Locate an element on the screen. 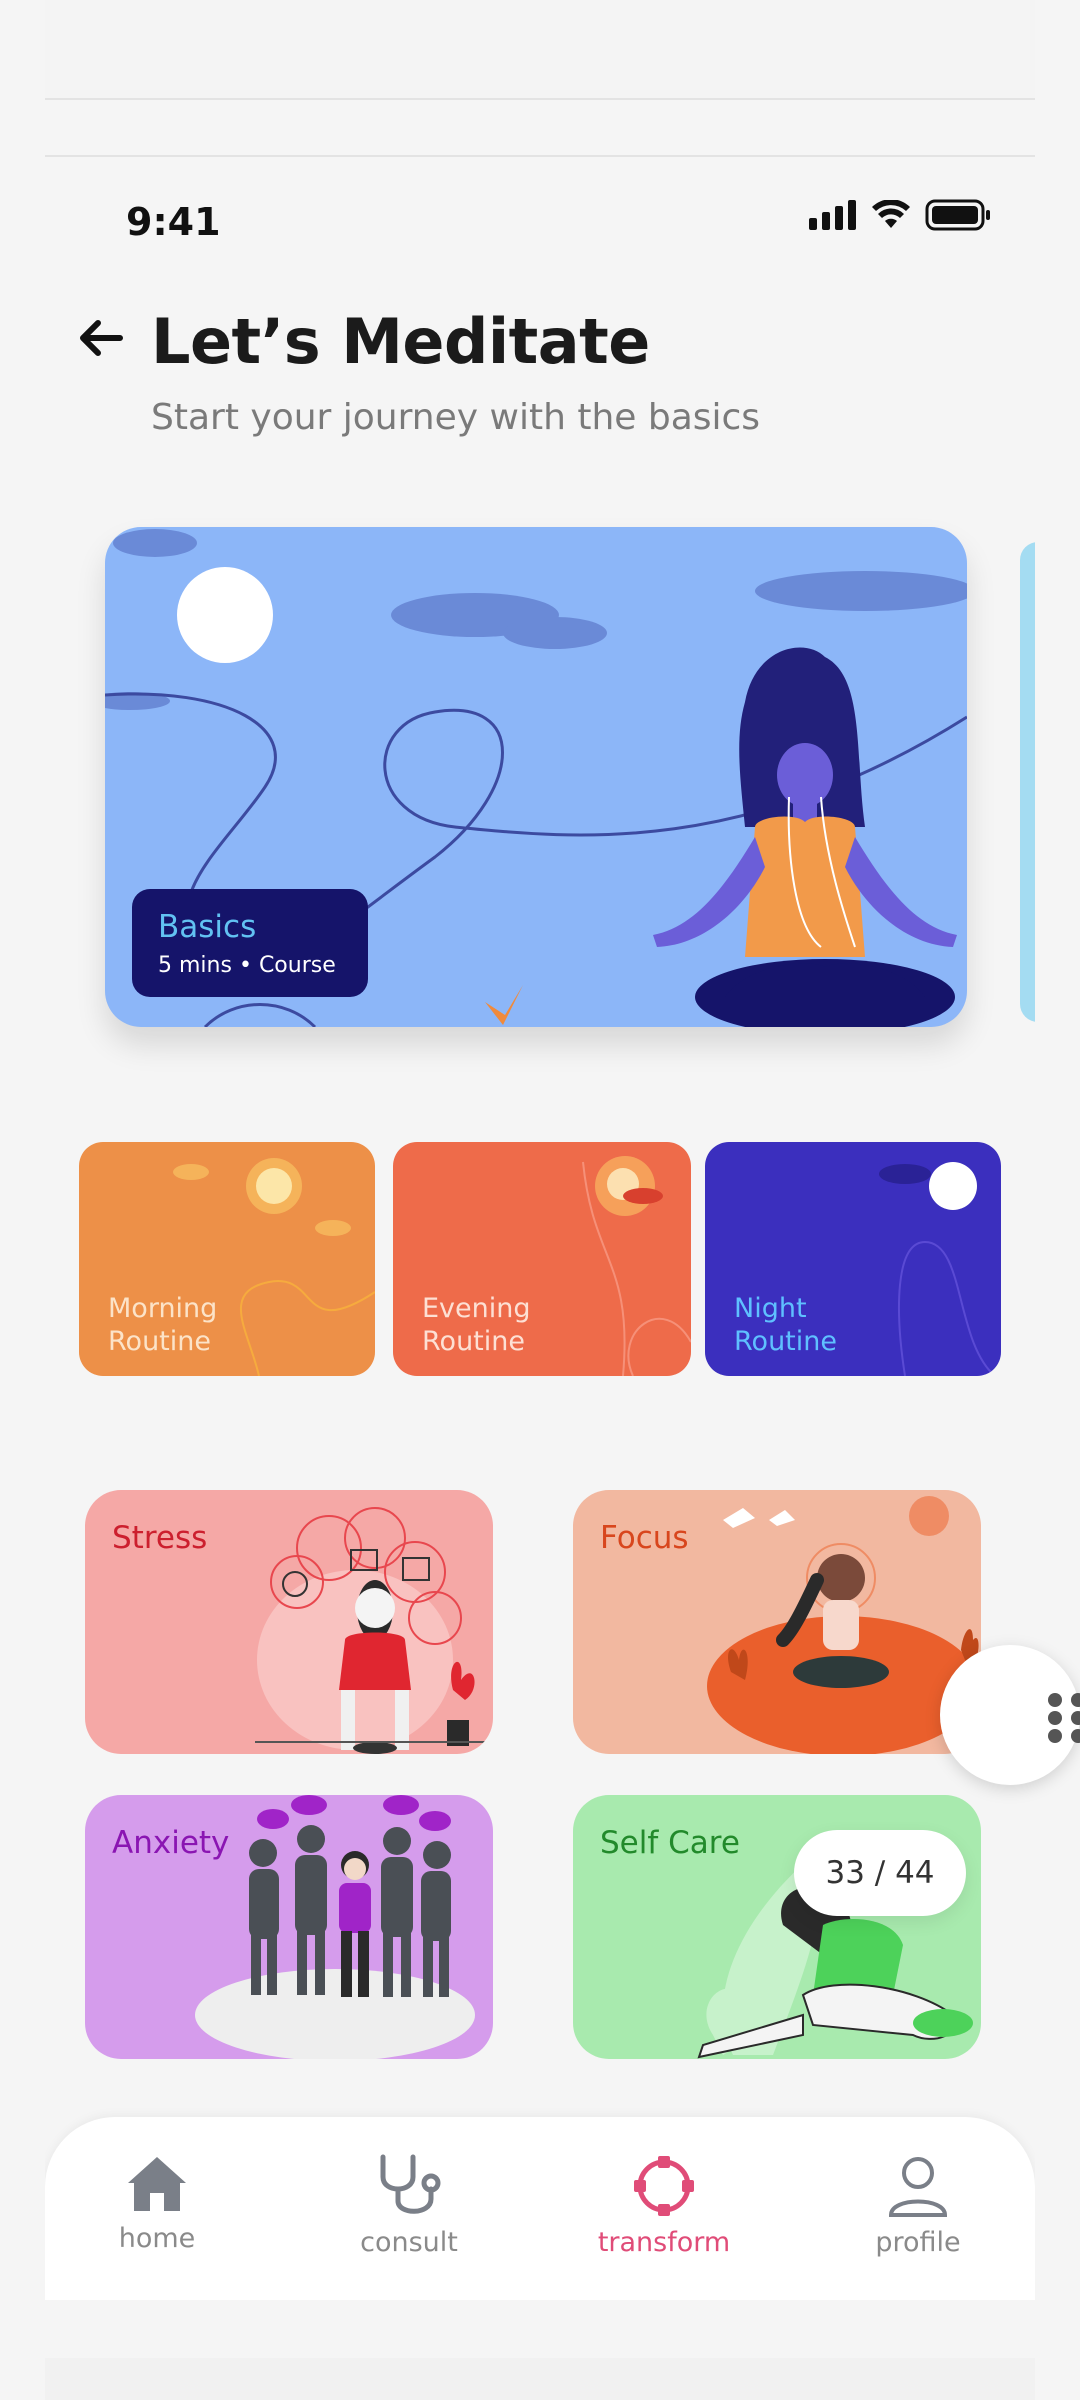 This screenshot has height=2400, width=1080. category-stress: Stress is located at coordinates (289, 1622).